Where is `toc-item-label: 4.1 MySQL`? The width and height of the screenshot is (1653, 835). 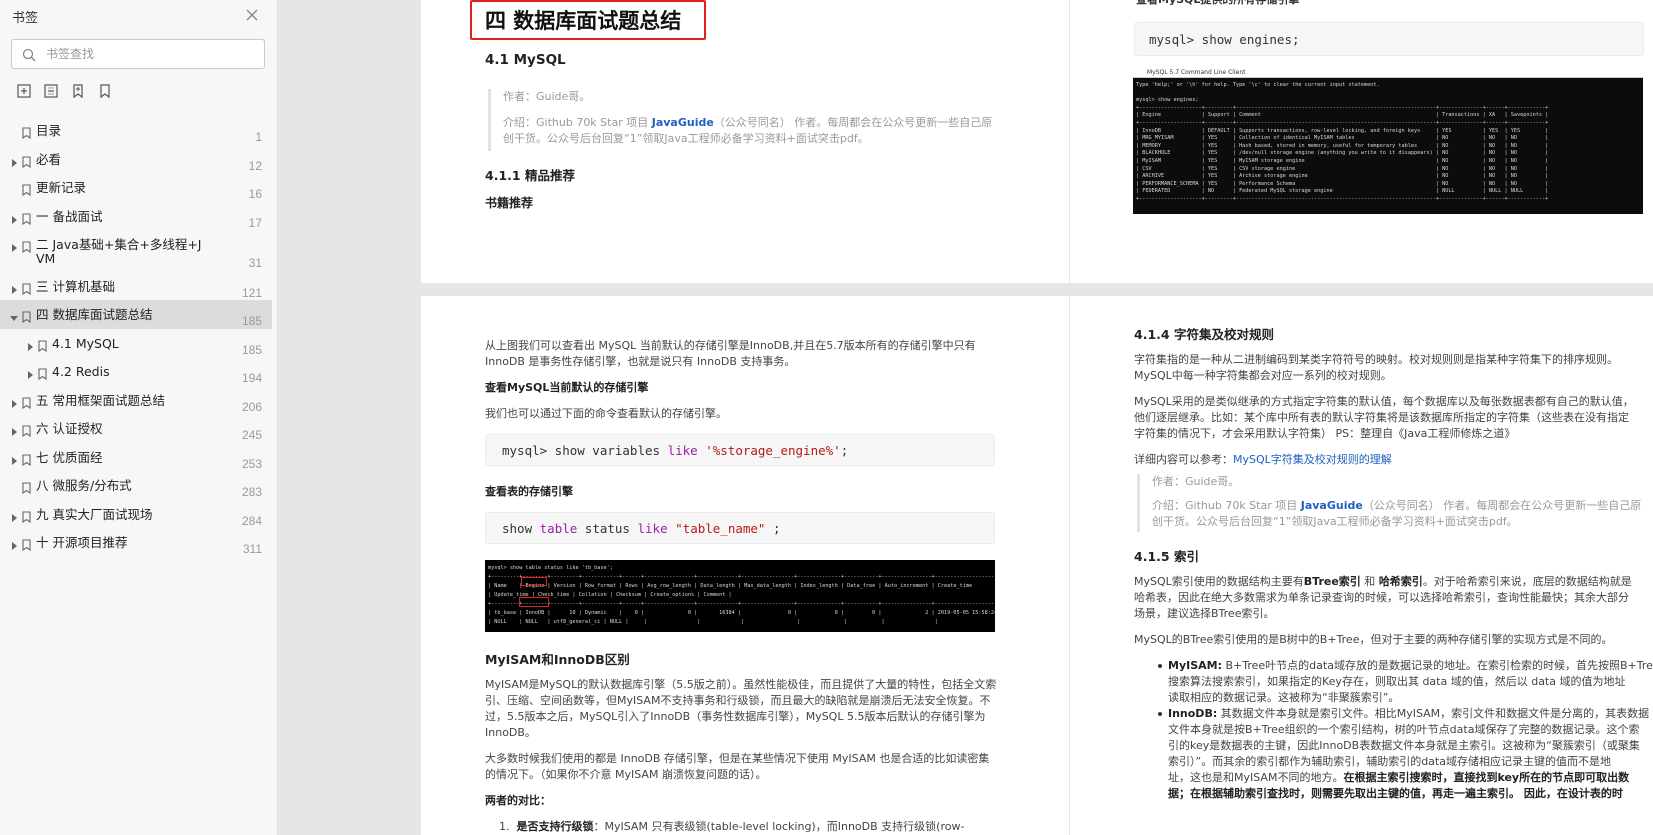 toc-item-label: 4.1 MySQL is located at coordinates (85, 343).